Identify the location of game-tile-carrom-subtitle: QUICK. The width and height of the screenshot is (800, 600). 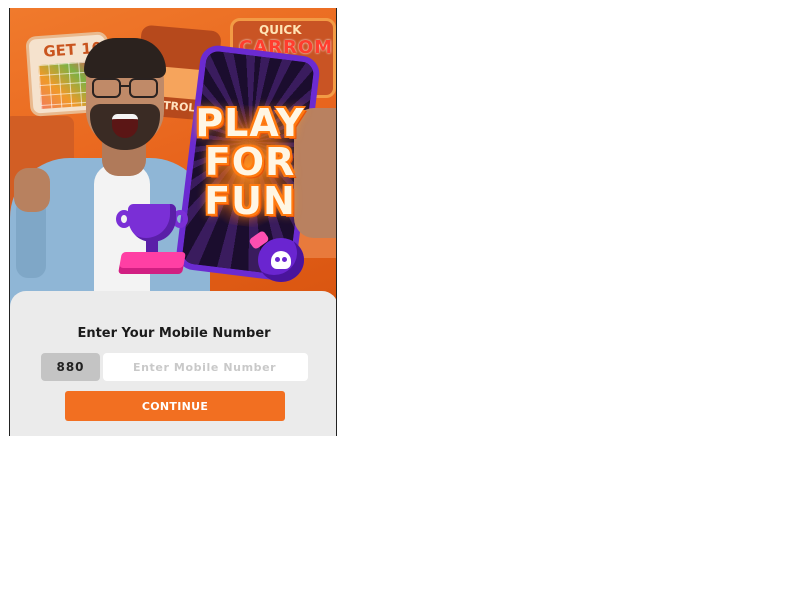
(280, 30).